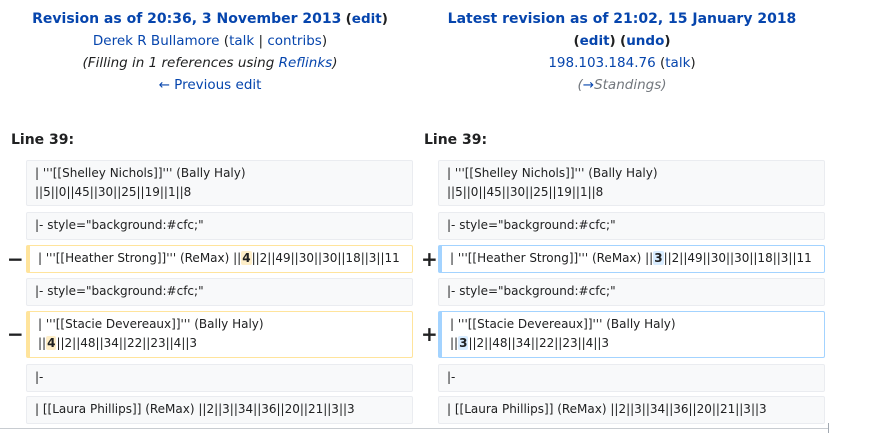 This screenshot has width=874, height=448. Describe the element at coordinates (588, 85) in the screenshot. I see `section-arrow-link: →` at that location.